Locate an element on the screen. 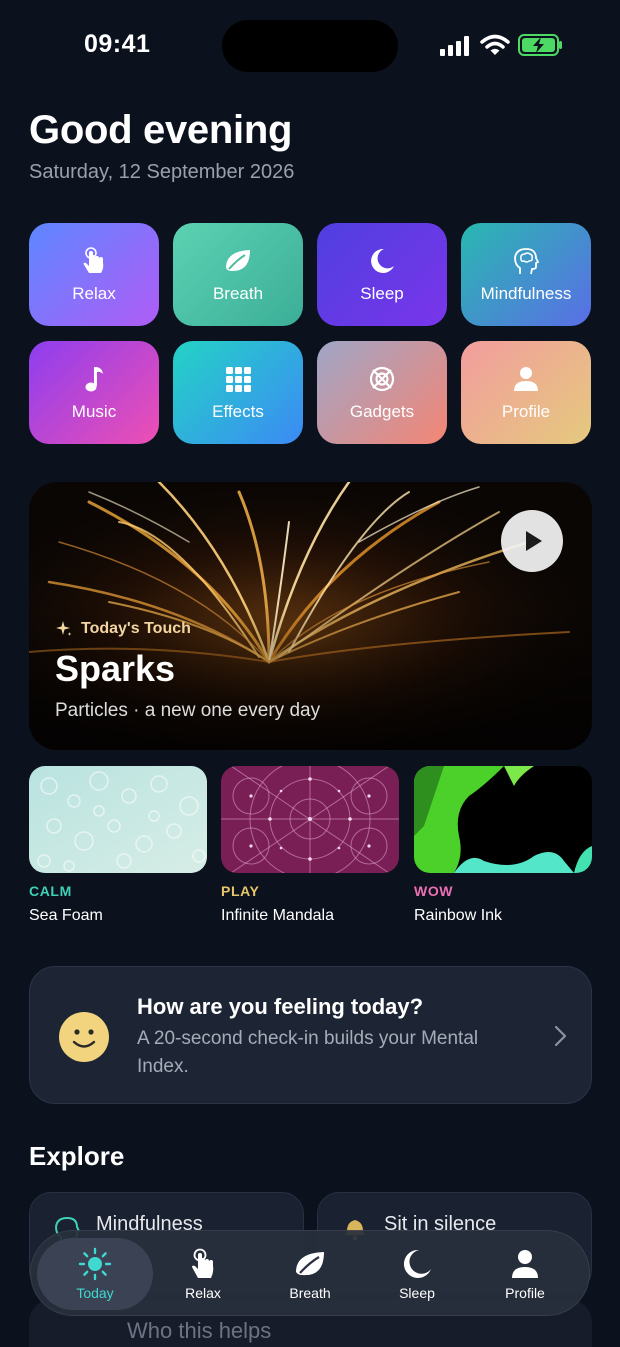 The image size is (620, 1347). grid-icon is located at coordinates (238, 379).